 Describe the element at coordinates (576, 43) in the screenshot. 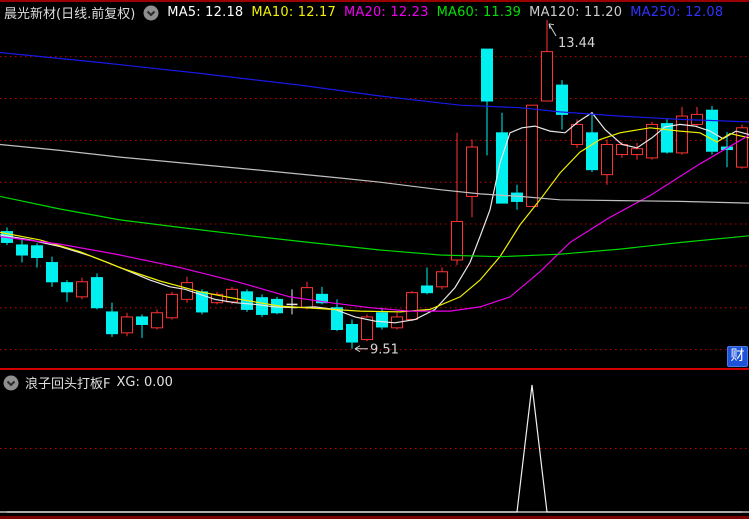

I see `annotation-high: 13.44` at that location.